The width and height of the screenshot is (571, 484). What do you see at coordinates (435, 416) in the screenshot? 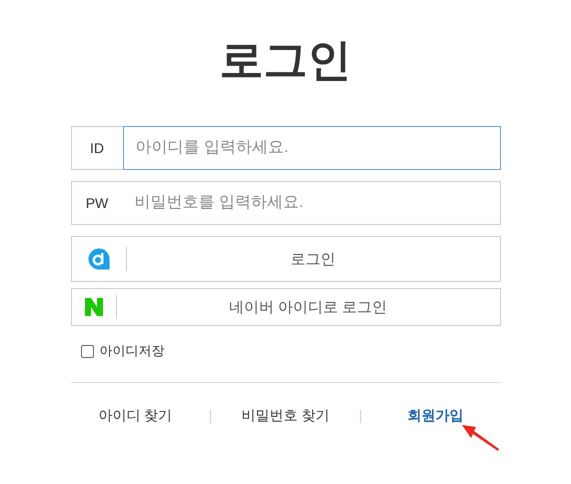
I see `link: 회원가입` at bounding box center [435, 416].